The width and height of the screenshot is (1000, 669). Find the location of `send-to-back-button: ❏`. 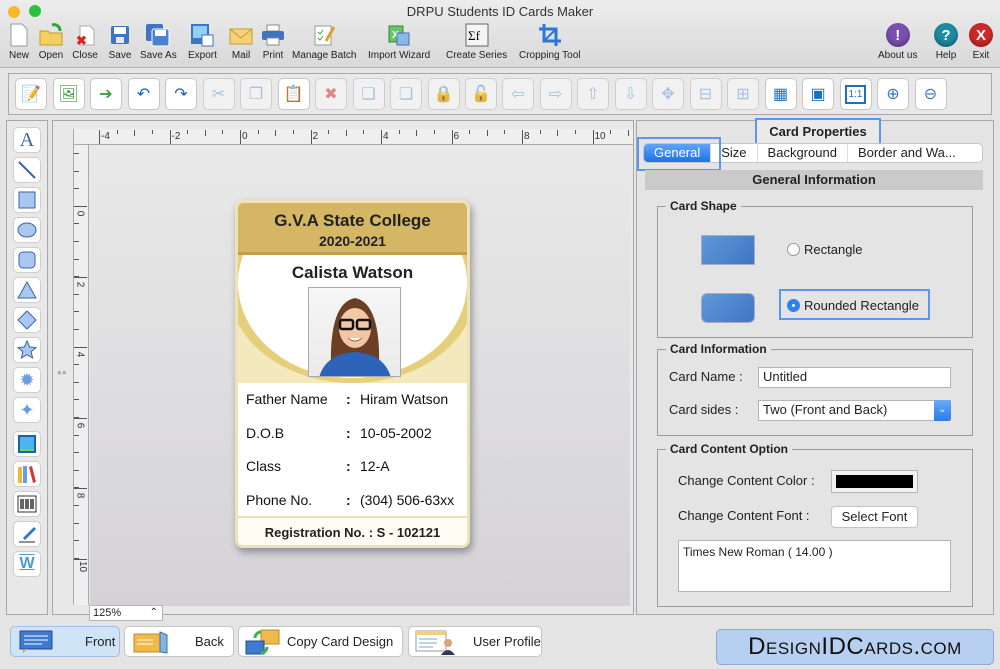

send-to-back-button: ❏ is located at coordinates (406, 94).